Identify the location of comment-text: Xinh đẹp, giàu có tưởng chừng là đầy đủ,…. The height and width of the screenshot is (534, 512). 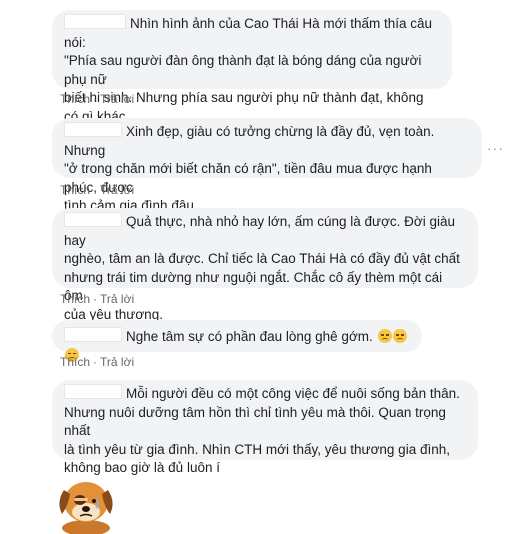
(249, 168).